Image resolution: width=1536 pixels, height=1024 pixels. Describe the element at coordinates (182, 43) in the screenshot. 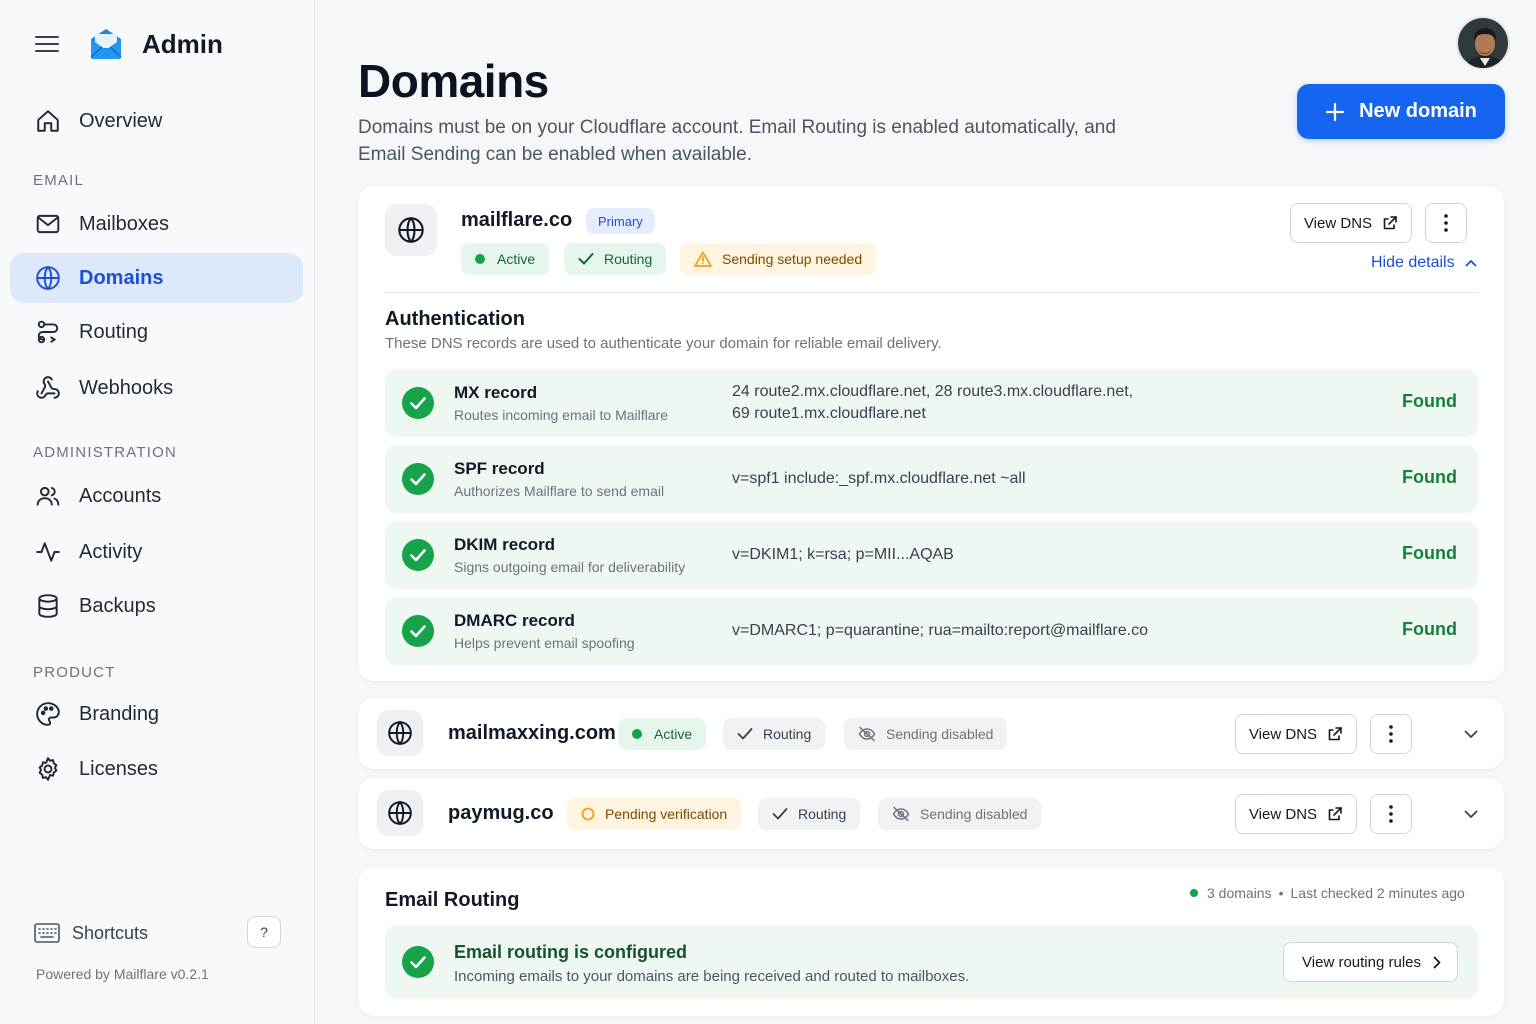

I see `app-title: Admin` at that location.